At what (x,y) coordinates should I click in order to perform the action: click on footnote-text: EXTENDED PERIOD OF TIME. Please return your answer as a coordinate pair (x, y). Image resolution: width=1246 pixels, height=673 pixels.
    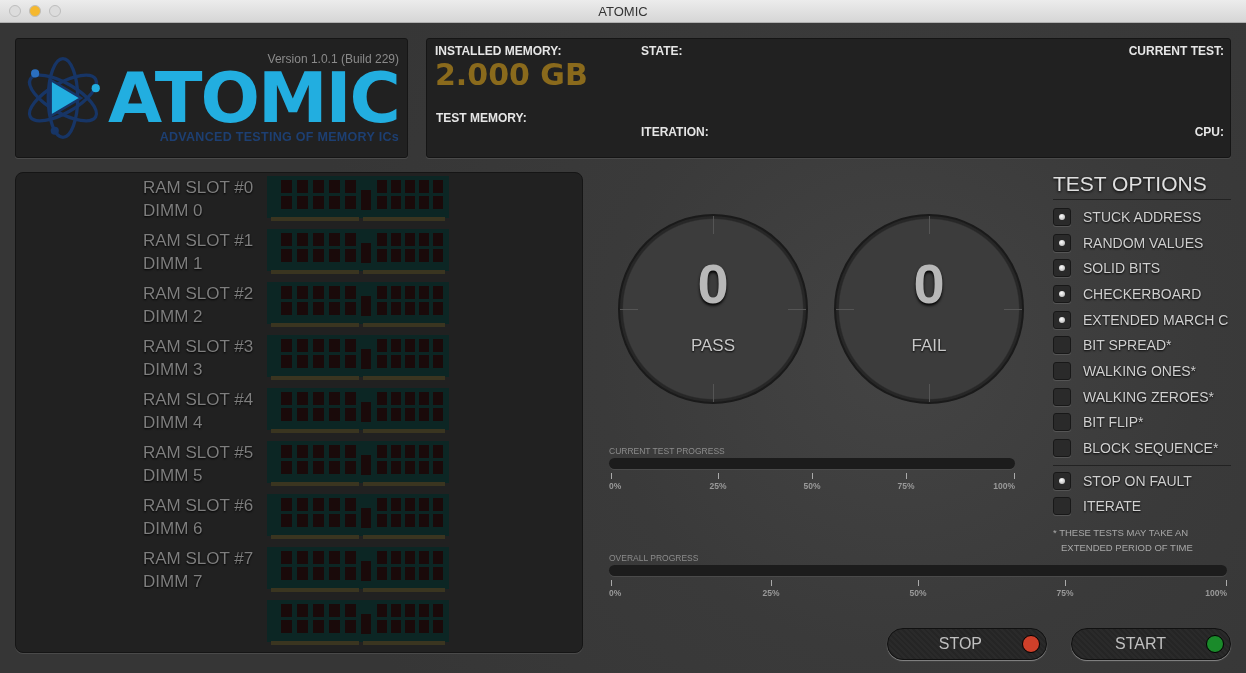
    Looking at the image, I should click on (1127, 548).